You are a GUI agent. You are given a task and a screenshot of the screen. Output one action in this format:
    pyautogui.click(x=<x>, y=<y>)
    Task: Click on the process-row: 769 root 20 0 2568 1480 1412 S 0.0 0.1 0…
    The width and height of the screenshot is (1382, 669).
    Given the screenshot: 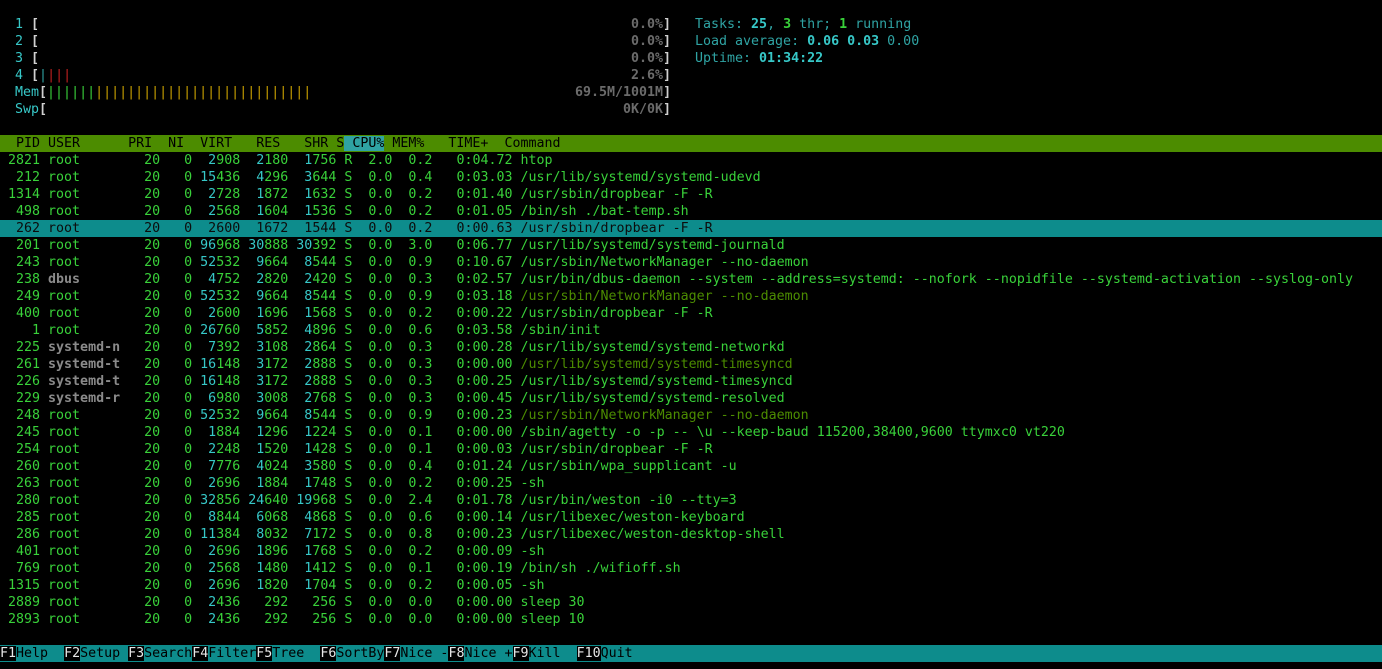 What is the action you would take?
    pyautogui.click(x=691, y=568)
    